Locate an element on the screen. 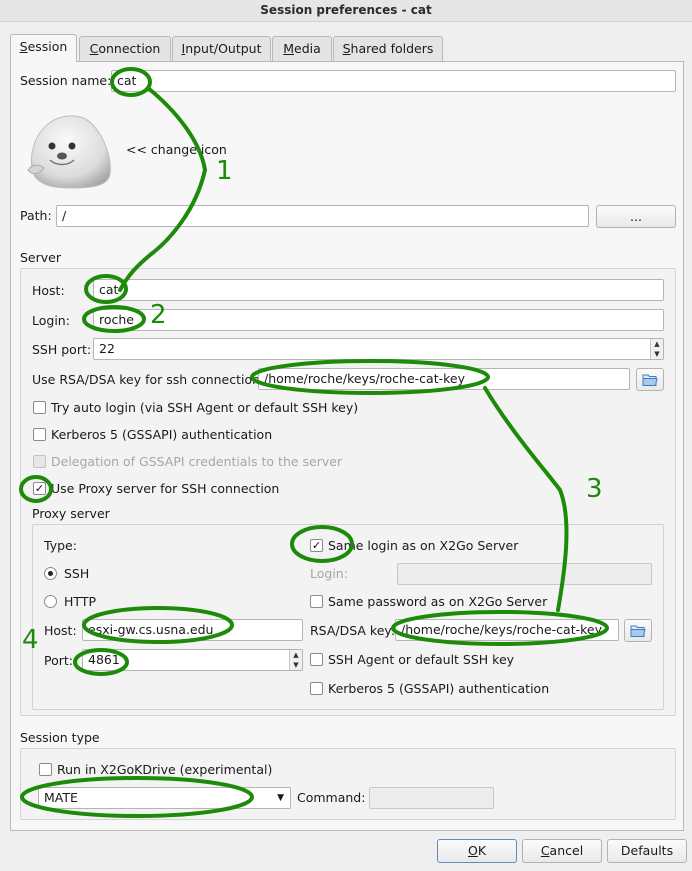 The width and height of the screenshot is (692, 871). session-icon is located at coordinates (68, 149).